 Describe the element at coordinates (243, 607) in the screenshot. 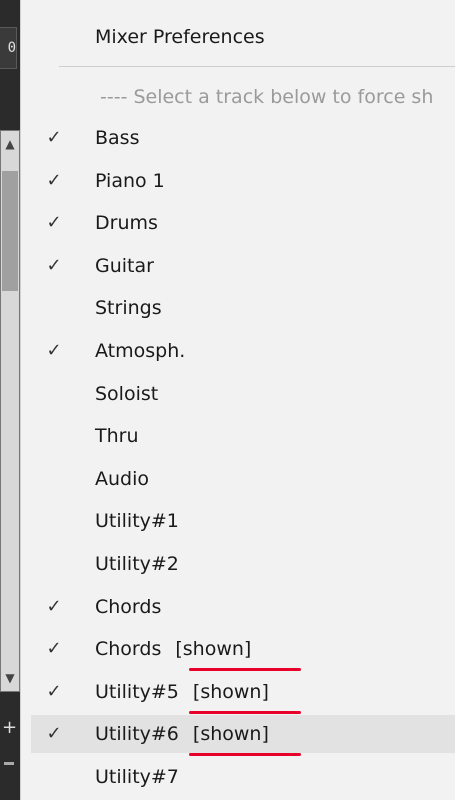

I see `track-menu-item: ✓ Chords` at that location.